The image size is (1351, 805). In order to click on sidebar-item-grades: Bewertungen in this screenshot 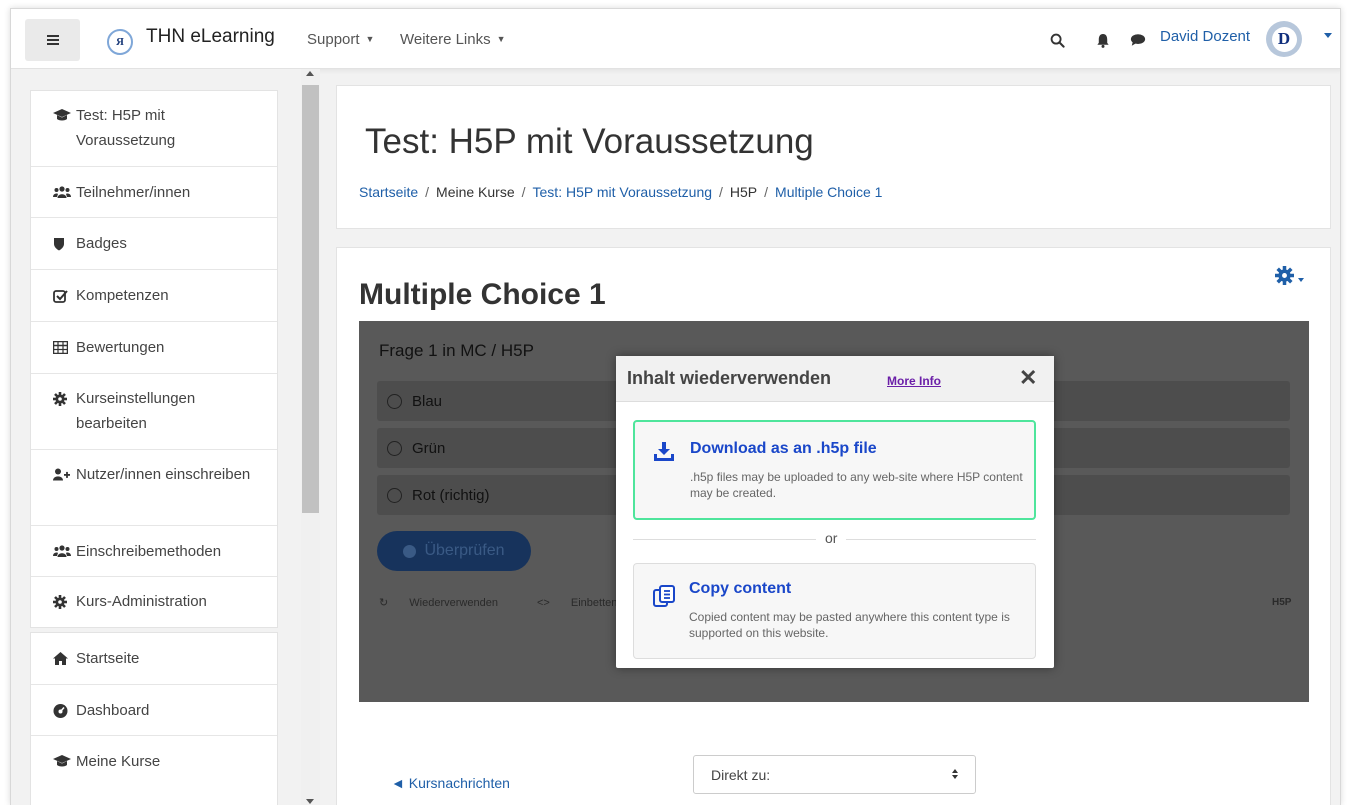, I will do `click(154, 348)`.